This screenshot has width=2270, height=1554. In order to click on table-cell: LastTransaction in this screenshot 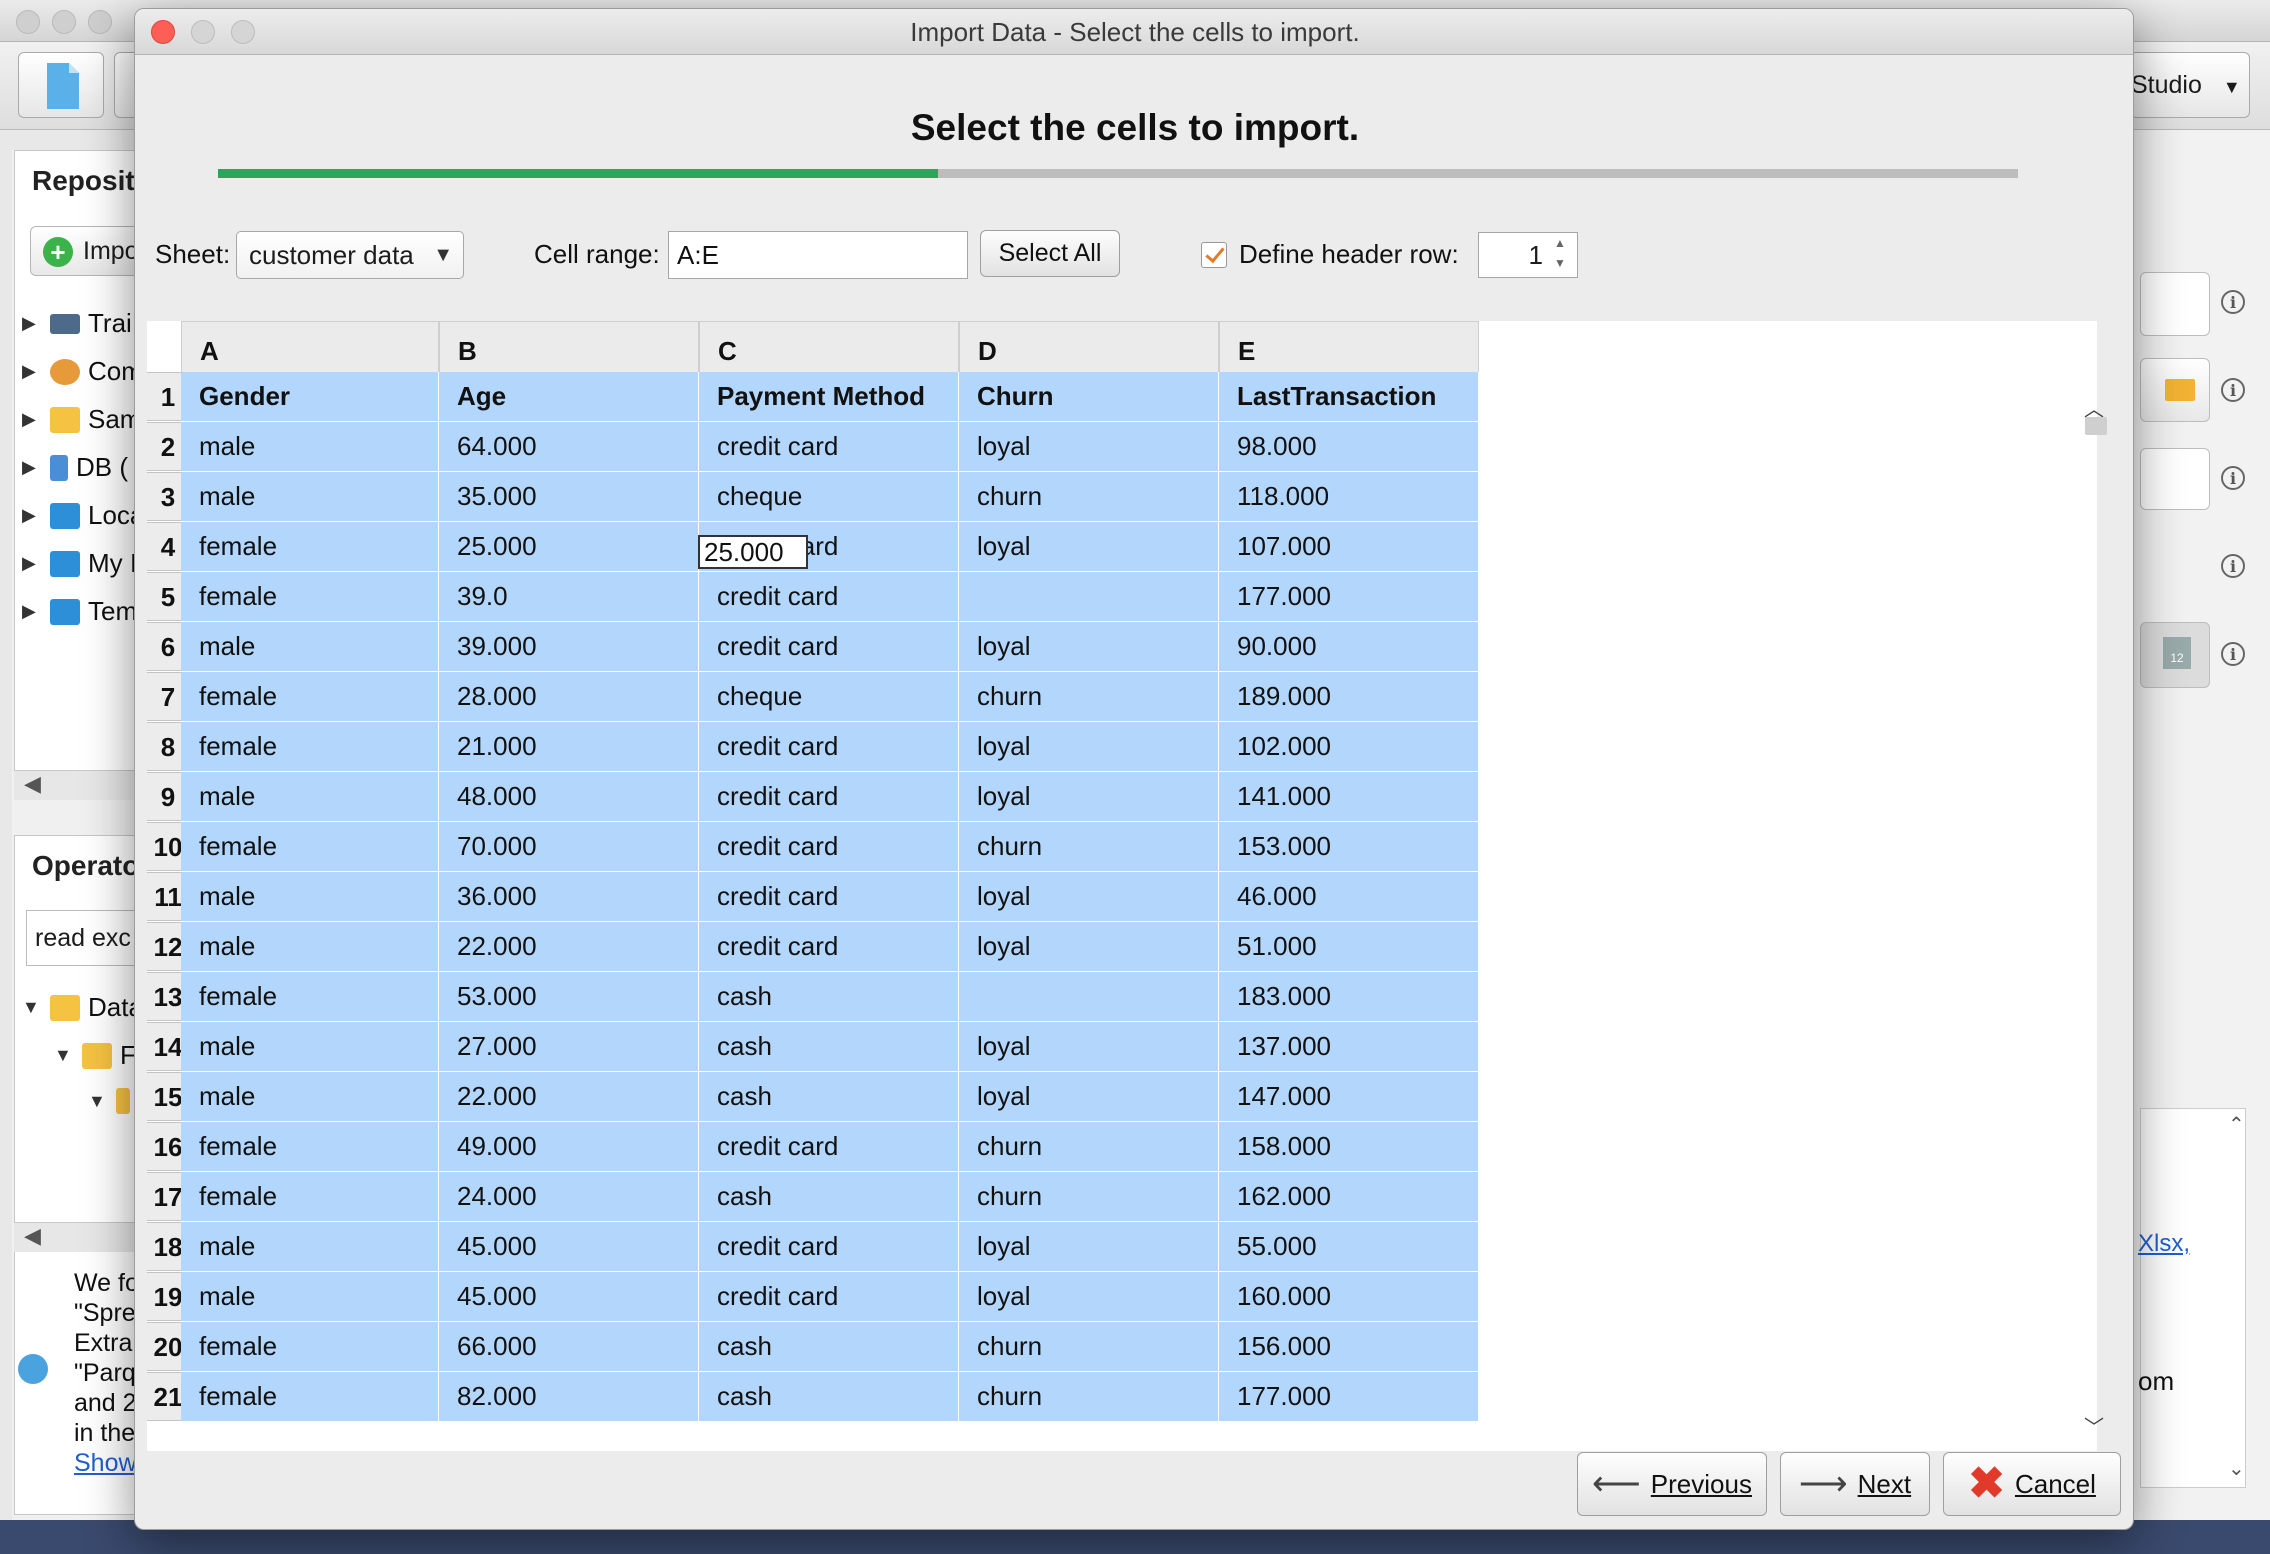, I will do `click(1349, 397)`.